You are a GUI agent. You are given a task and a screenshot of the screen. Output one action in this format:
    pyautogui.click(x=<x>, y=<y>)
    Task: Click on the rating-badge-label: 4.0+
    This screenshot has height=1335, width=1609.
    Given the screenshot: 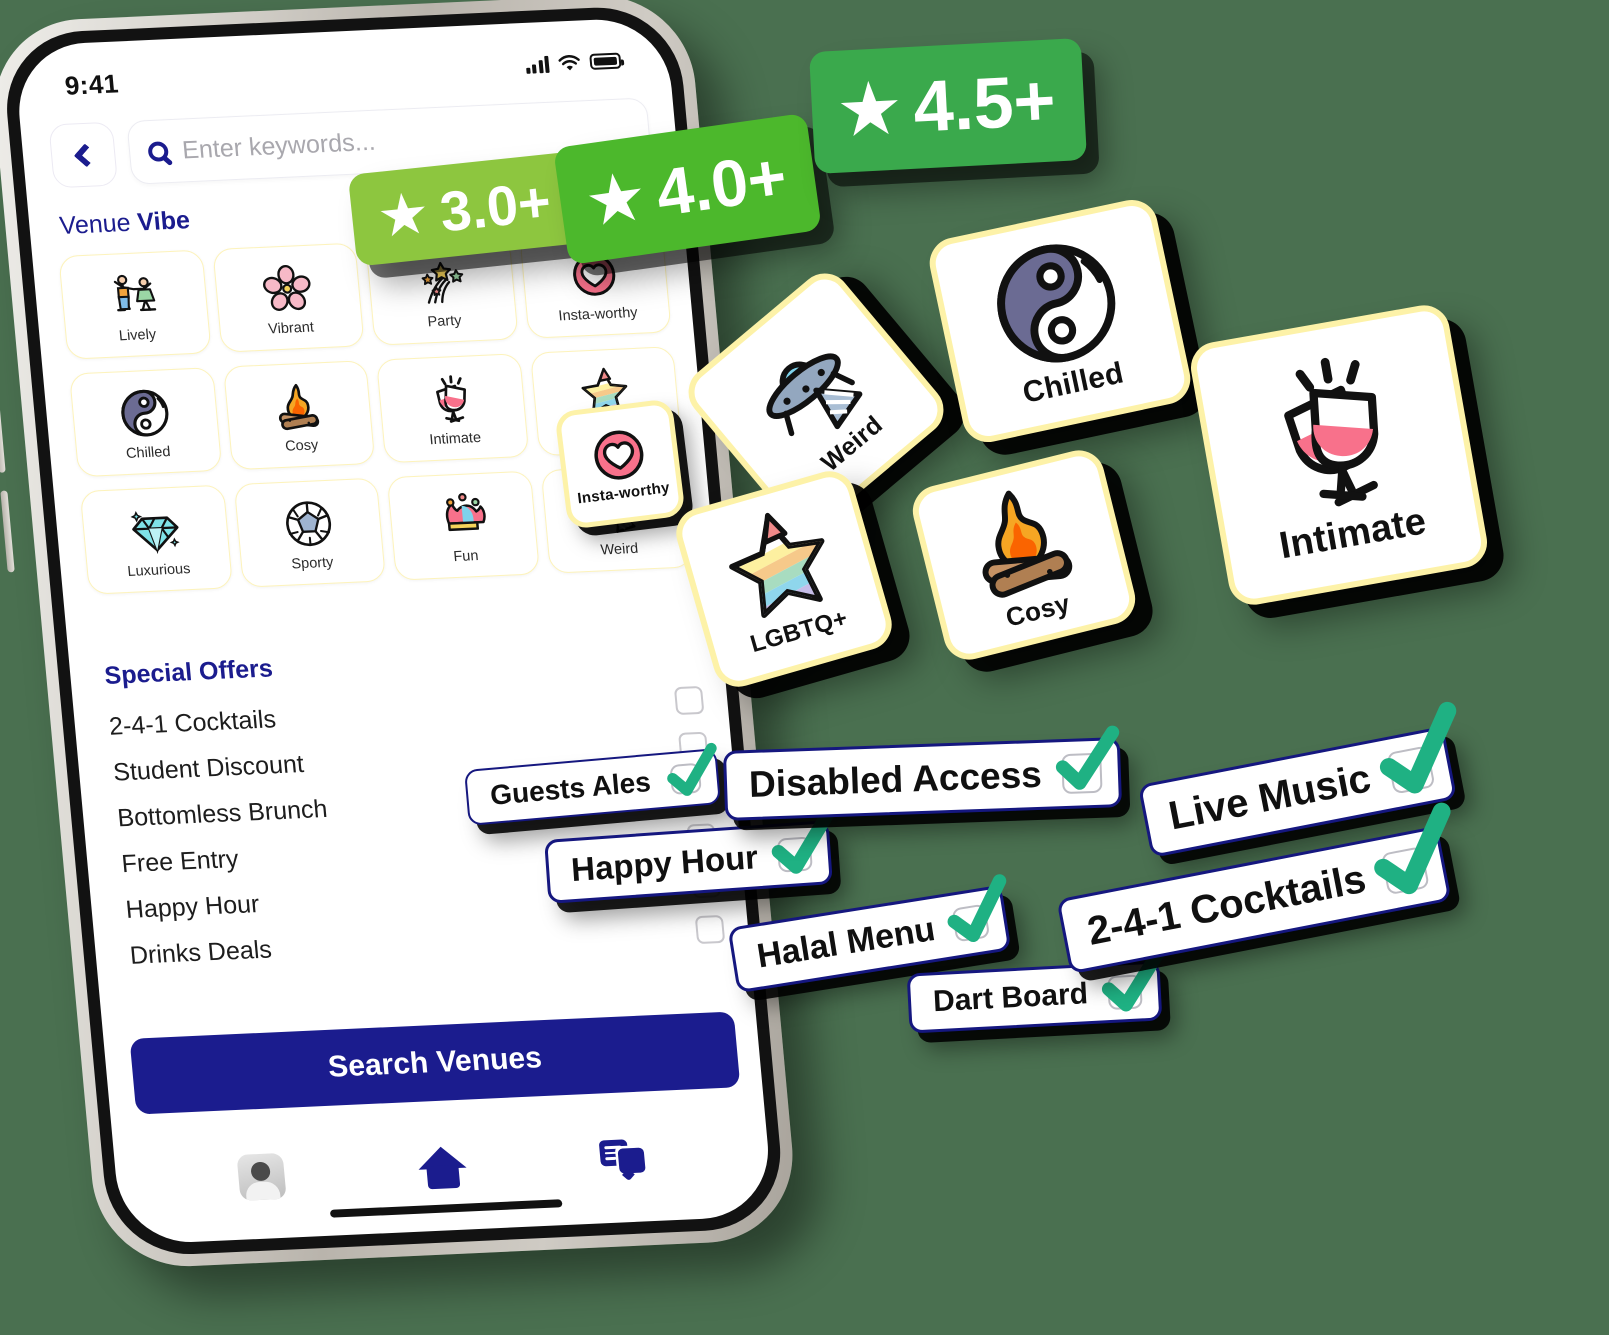 What is the action you would take?
    pyautogui.click(x=721, y=184)
    